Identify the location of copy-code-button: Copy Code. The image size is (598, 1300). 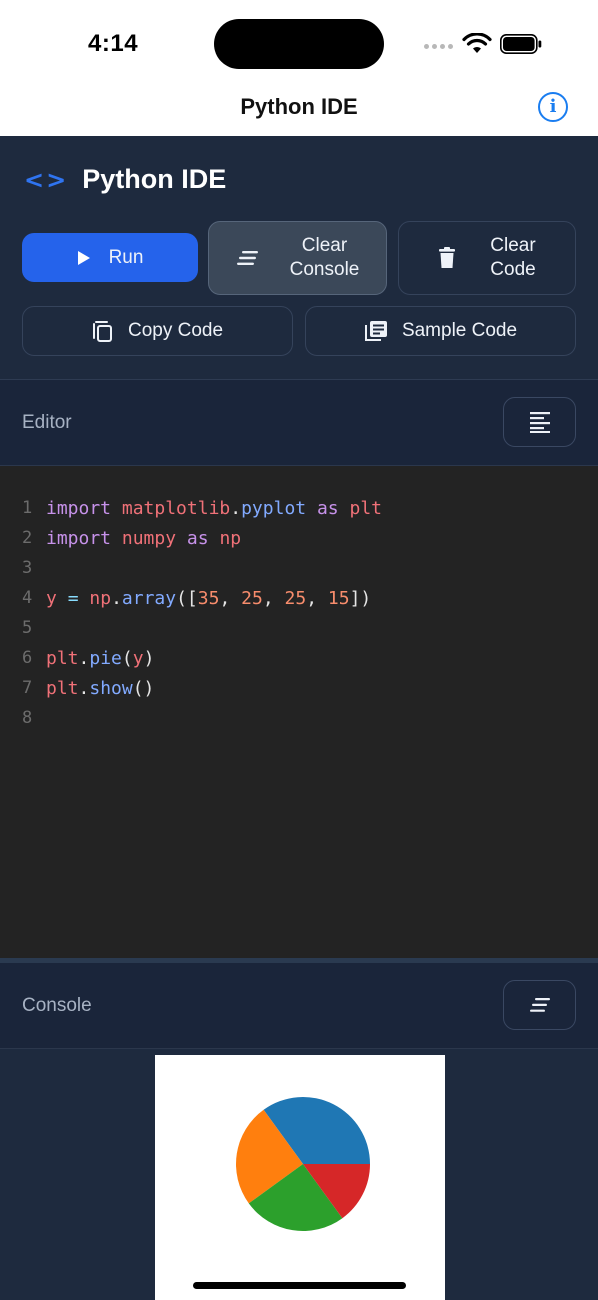
(157, 331).